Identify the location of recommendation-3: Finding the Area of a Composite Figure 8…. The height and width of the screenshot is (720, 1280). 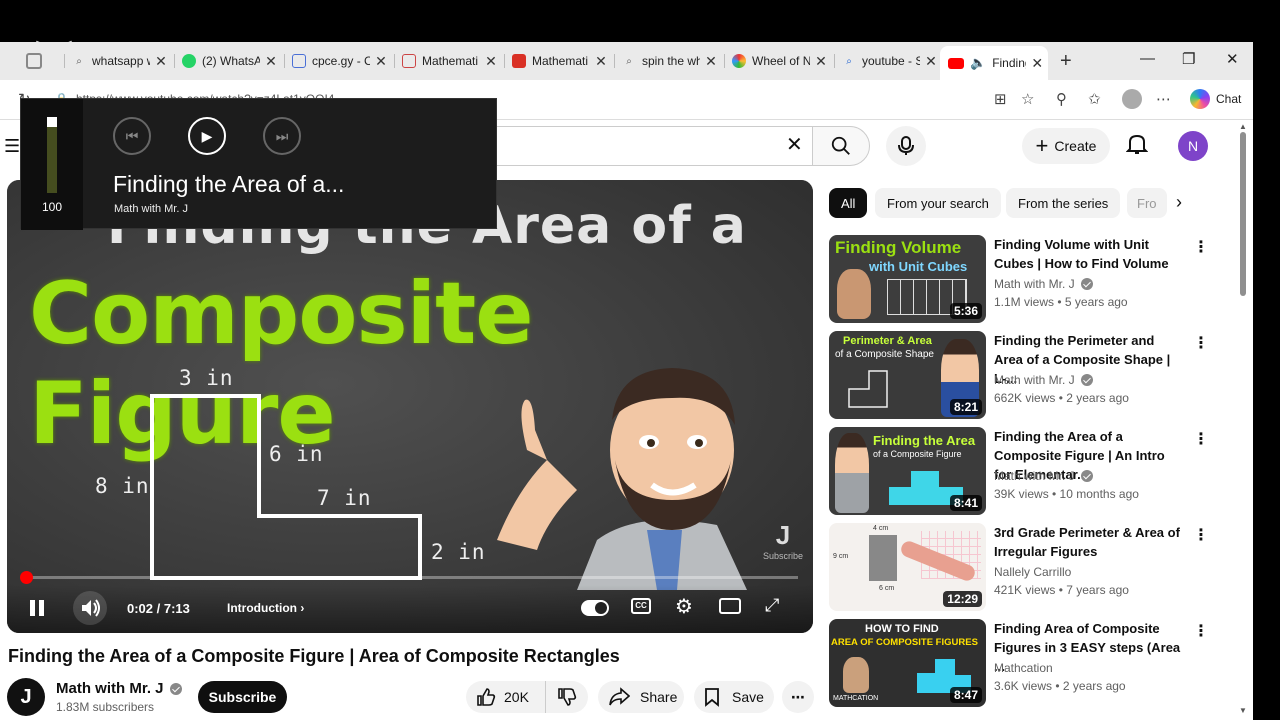
(1029, 472).